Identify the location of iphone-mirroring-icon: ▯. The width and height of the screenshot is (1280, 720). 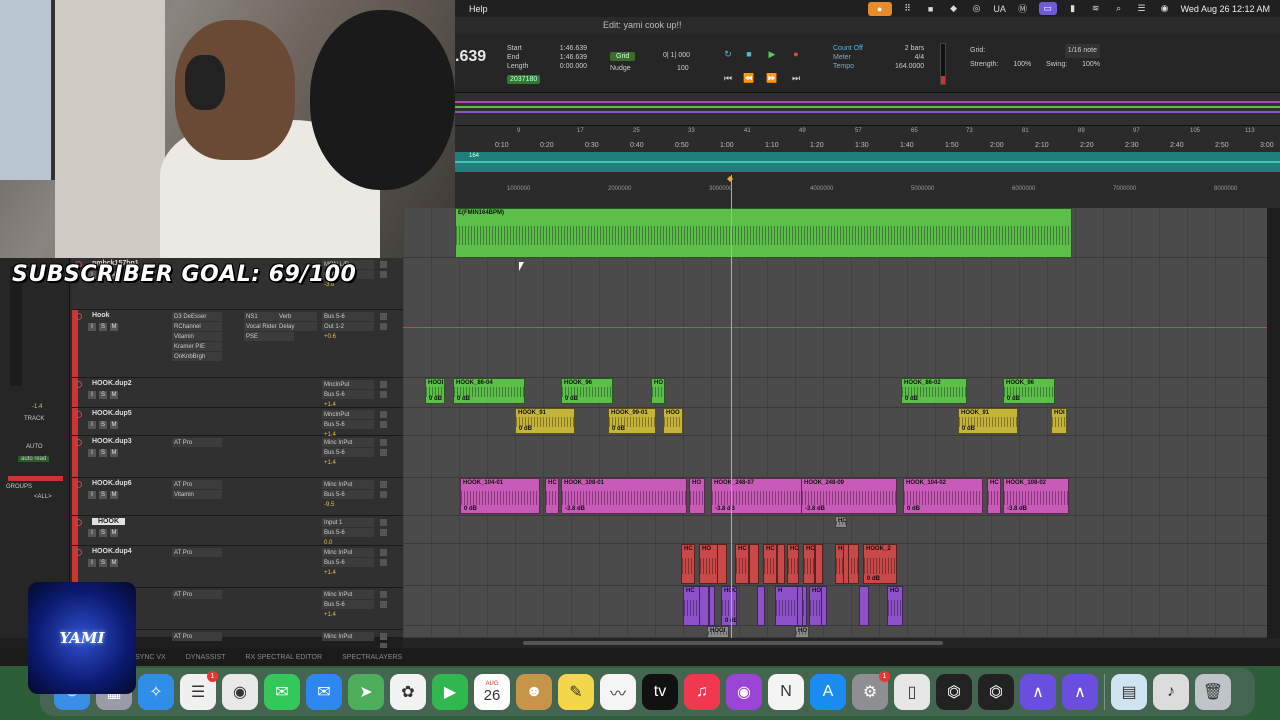
(912, 692).